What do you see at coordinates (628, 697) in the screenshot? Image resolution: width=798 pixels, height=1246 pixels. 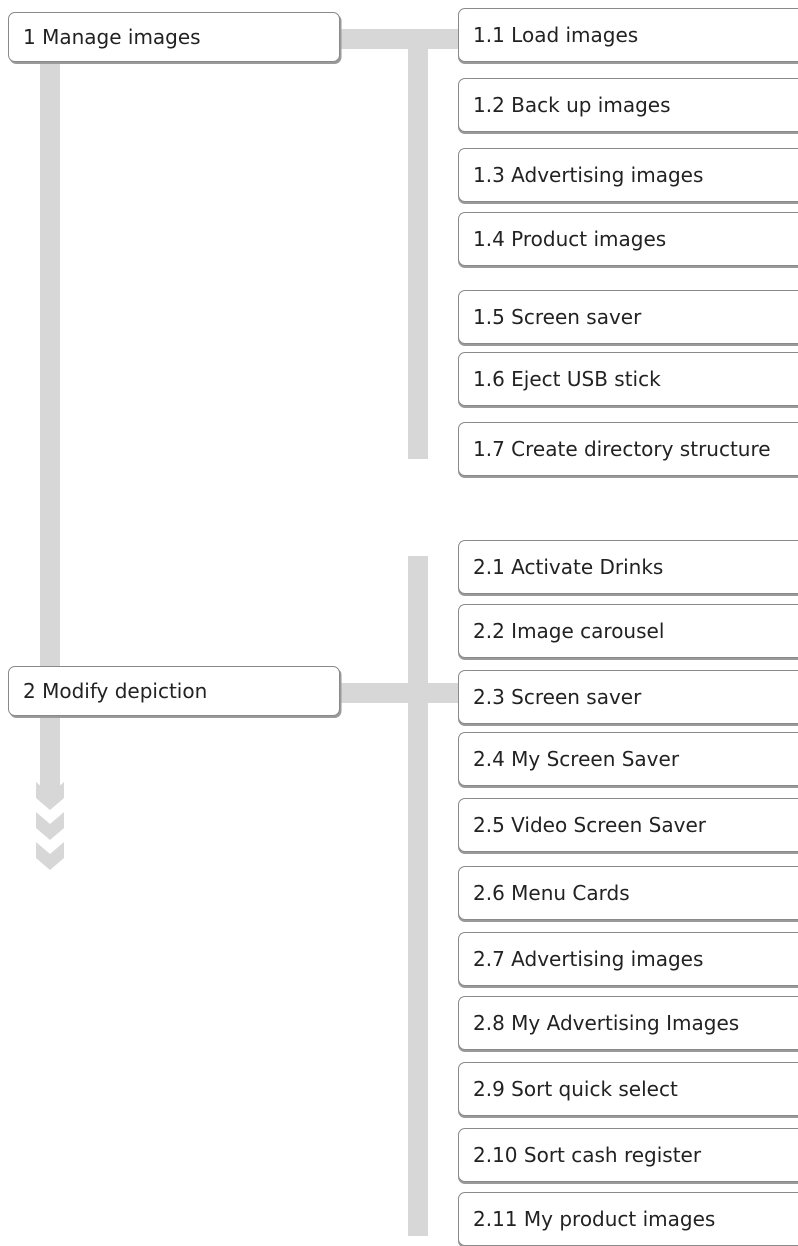 I see `submenu-item: 2.3 Screen saver` at bounding box center [628, 697].